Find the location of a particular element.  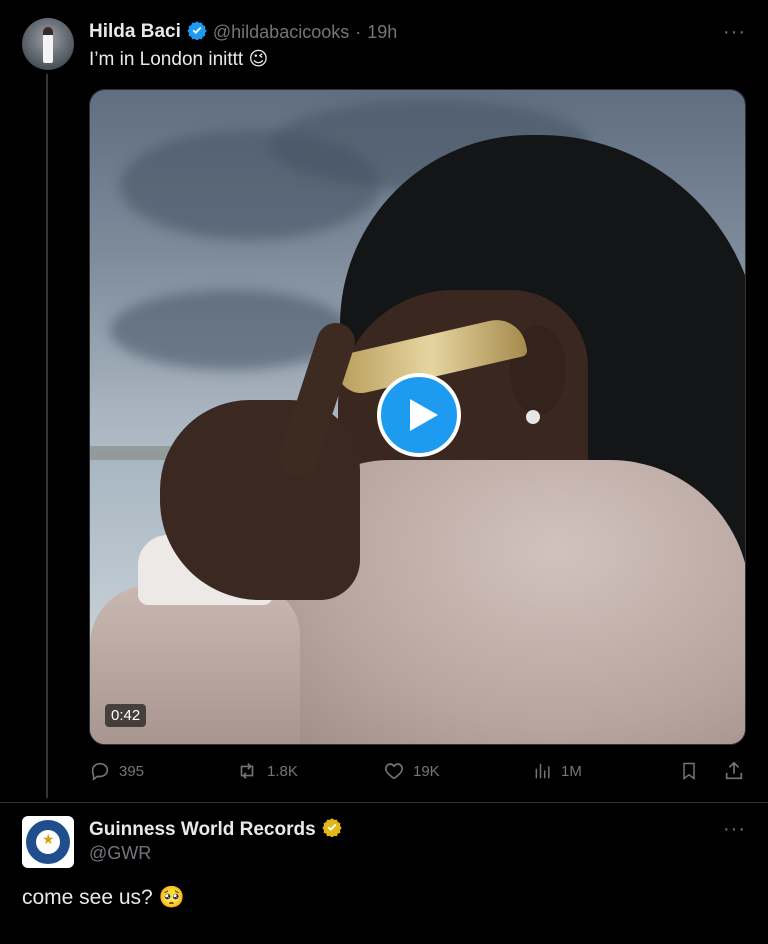

bookmark-icon is located at coordinates (689, 771).